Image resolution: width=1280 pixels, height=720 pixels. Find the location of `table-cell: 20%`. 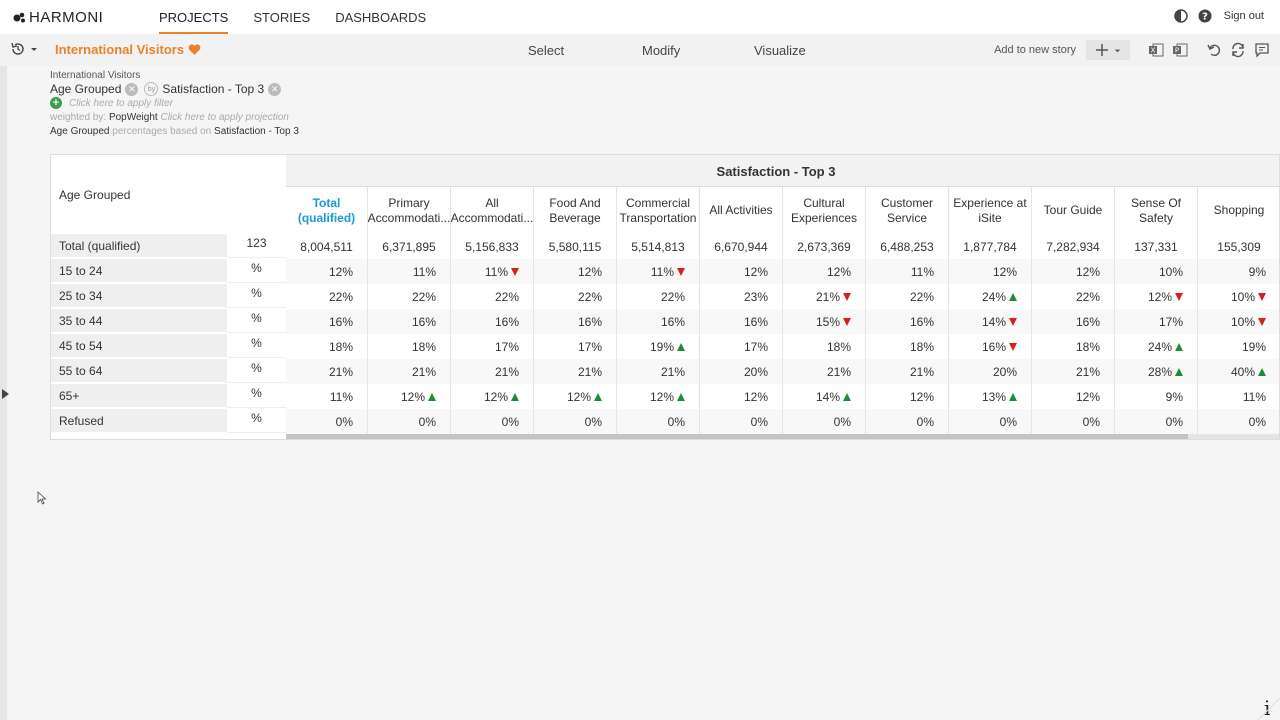

table-cell: 20% is located at coordinates (990, 371).